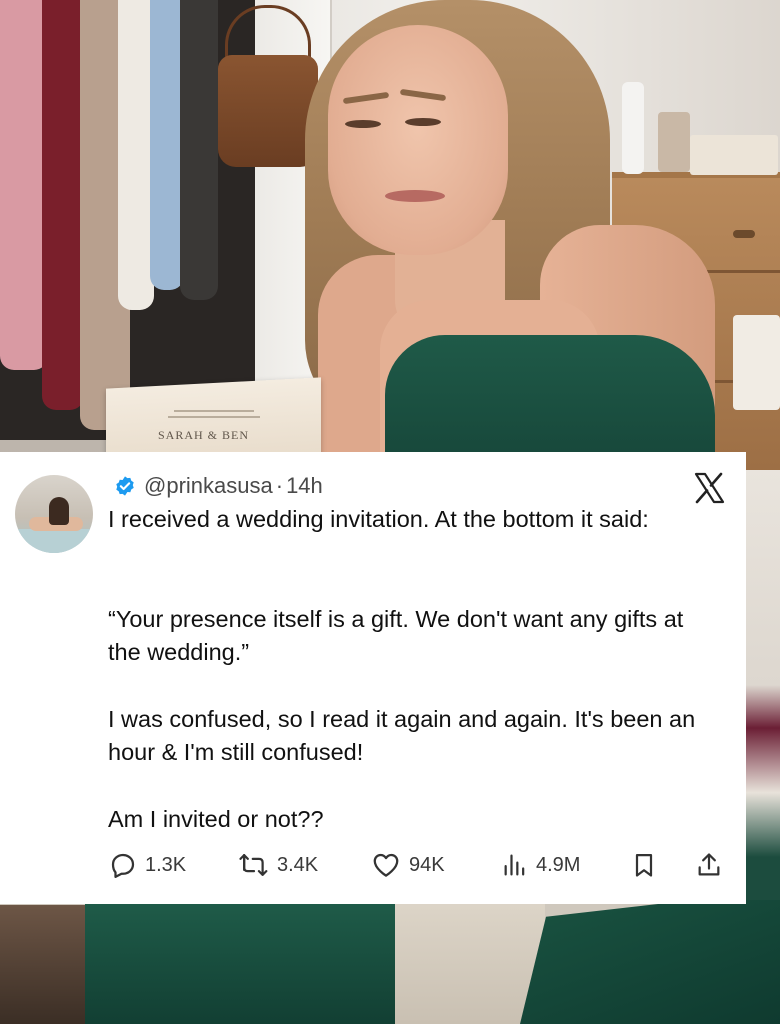 This screenshot has width=780, height=1024. Describe the element at coordinates (633, 128) in the screenshot. I see `bottle` at that location.